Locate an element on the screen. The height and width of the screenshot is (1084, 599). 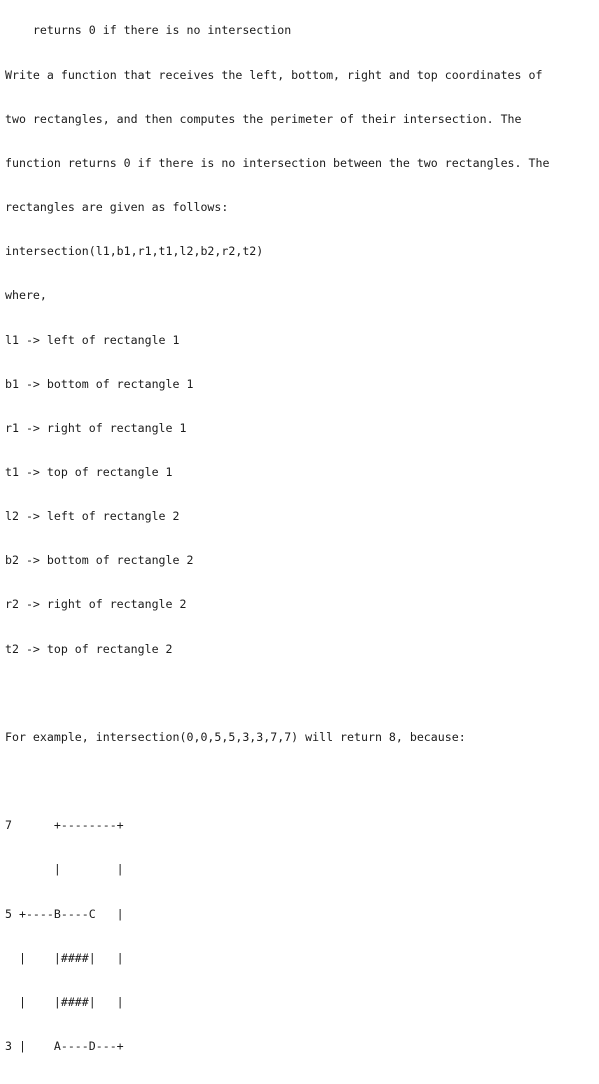
code-line-param-l2: l2 -> left of rectangle 2 is located at coordinates (92, 516).